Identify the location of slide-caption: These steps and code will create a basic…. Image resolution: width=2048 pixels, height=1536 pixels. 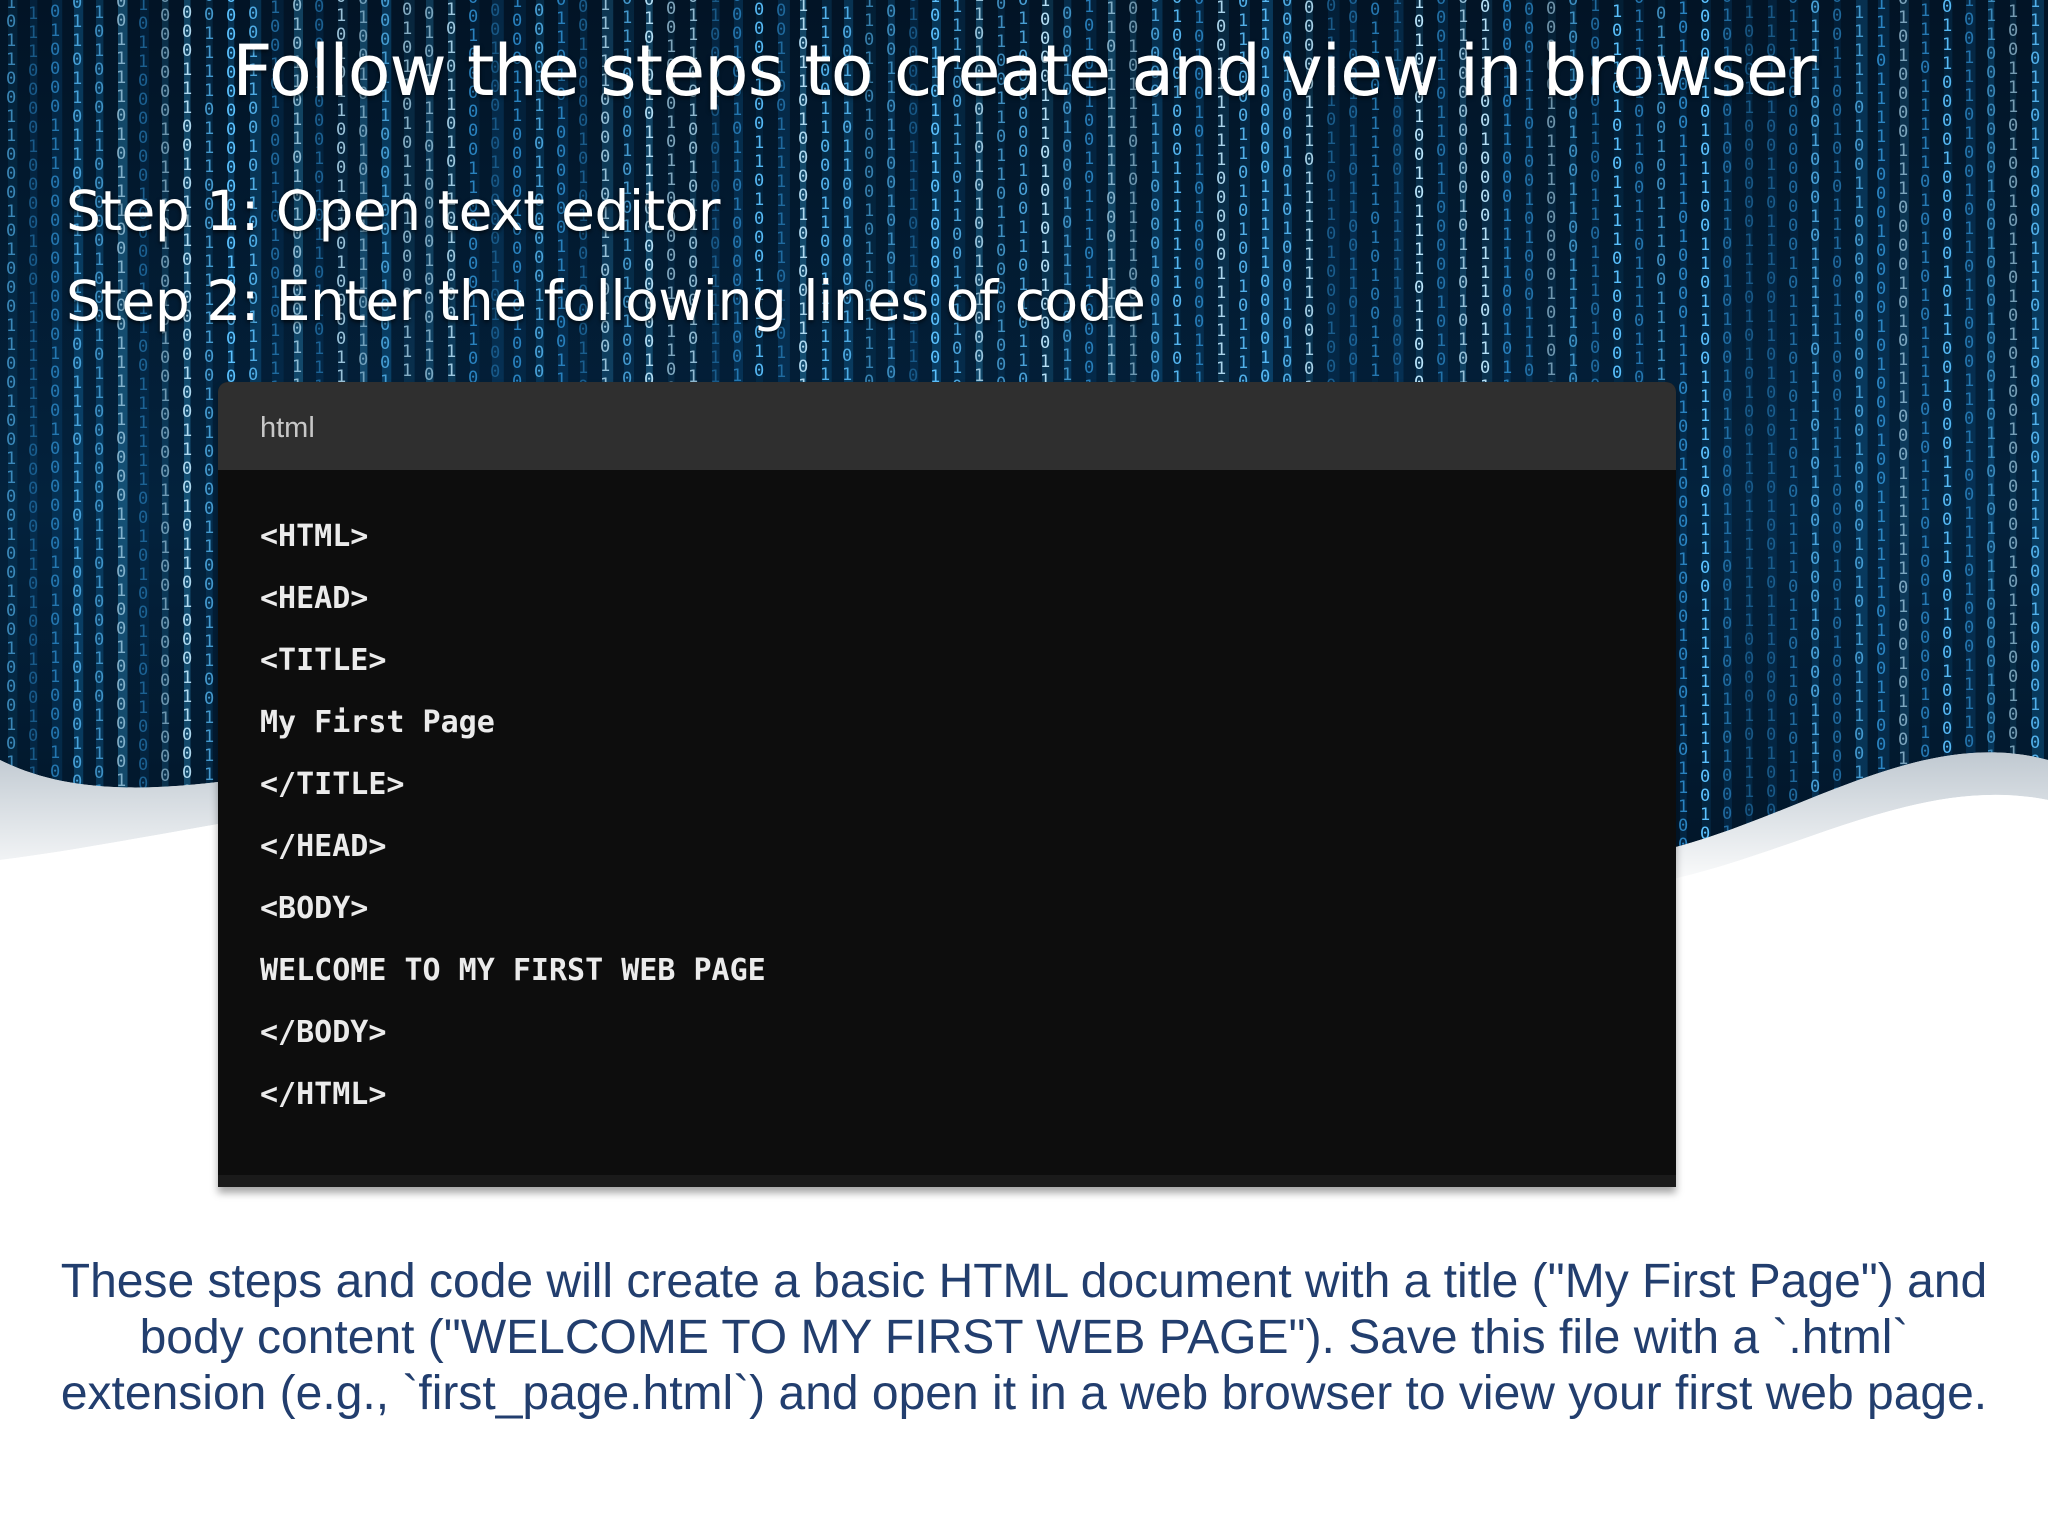
(1024, 1337).